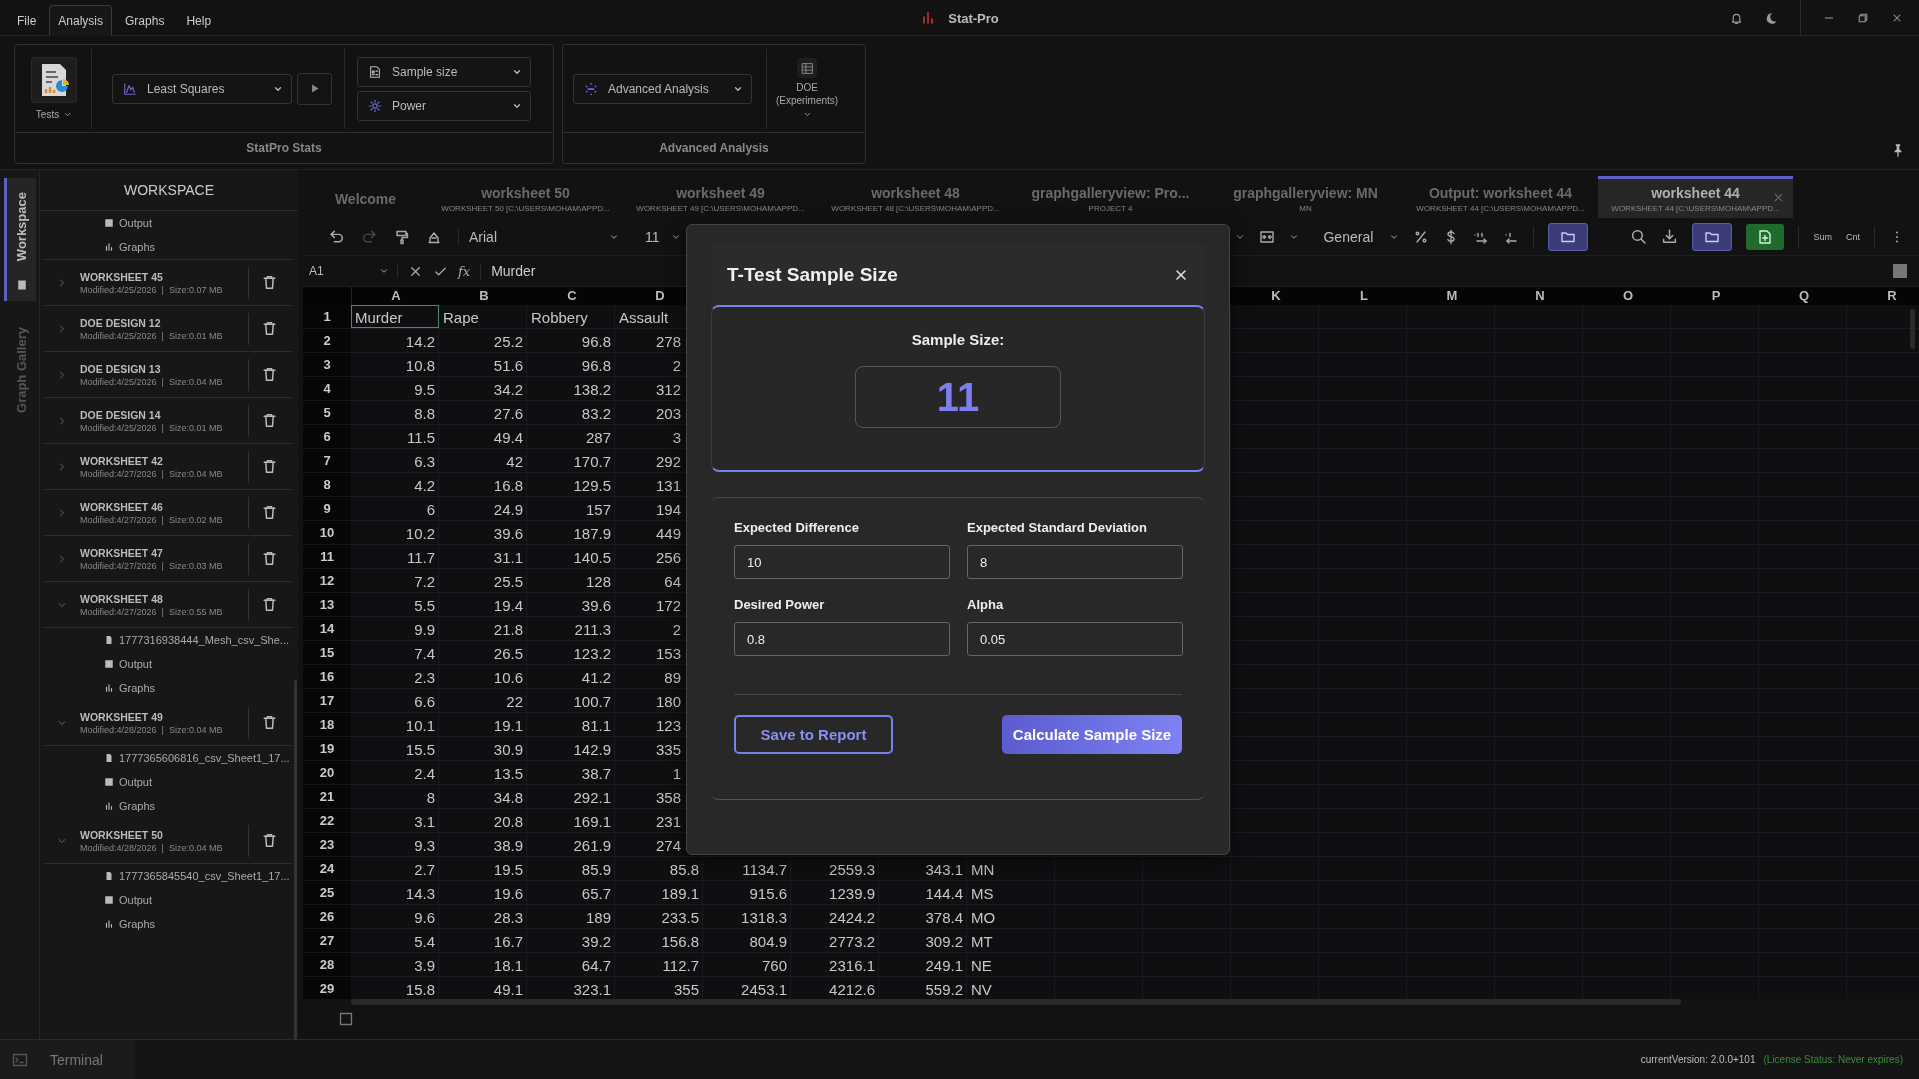 The width and height of the screenshot is (1919, 1079). Describe the element at coordinates (336, 236) in the screenshot. I see `undo-icon` at that location.